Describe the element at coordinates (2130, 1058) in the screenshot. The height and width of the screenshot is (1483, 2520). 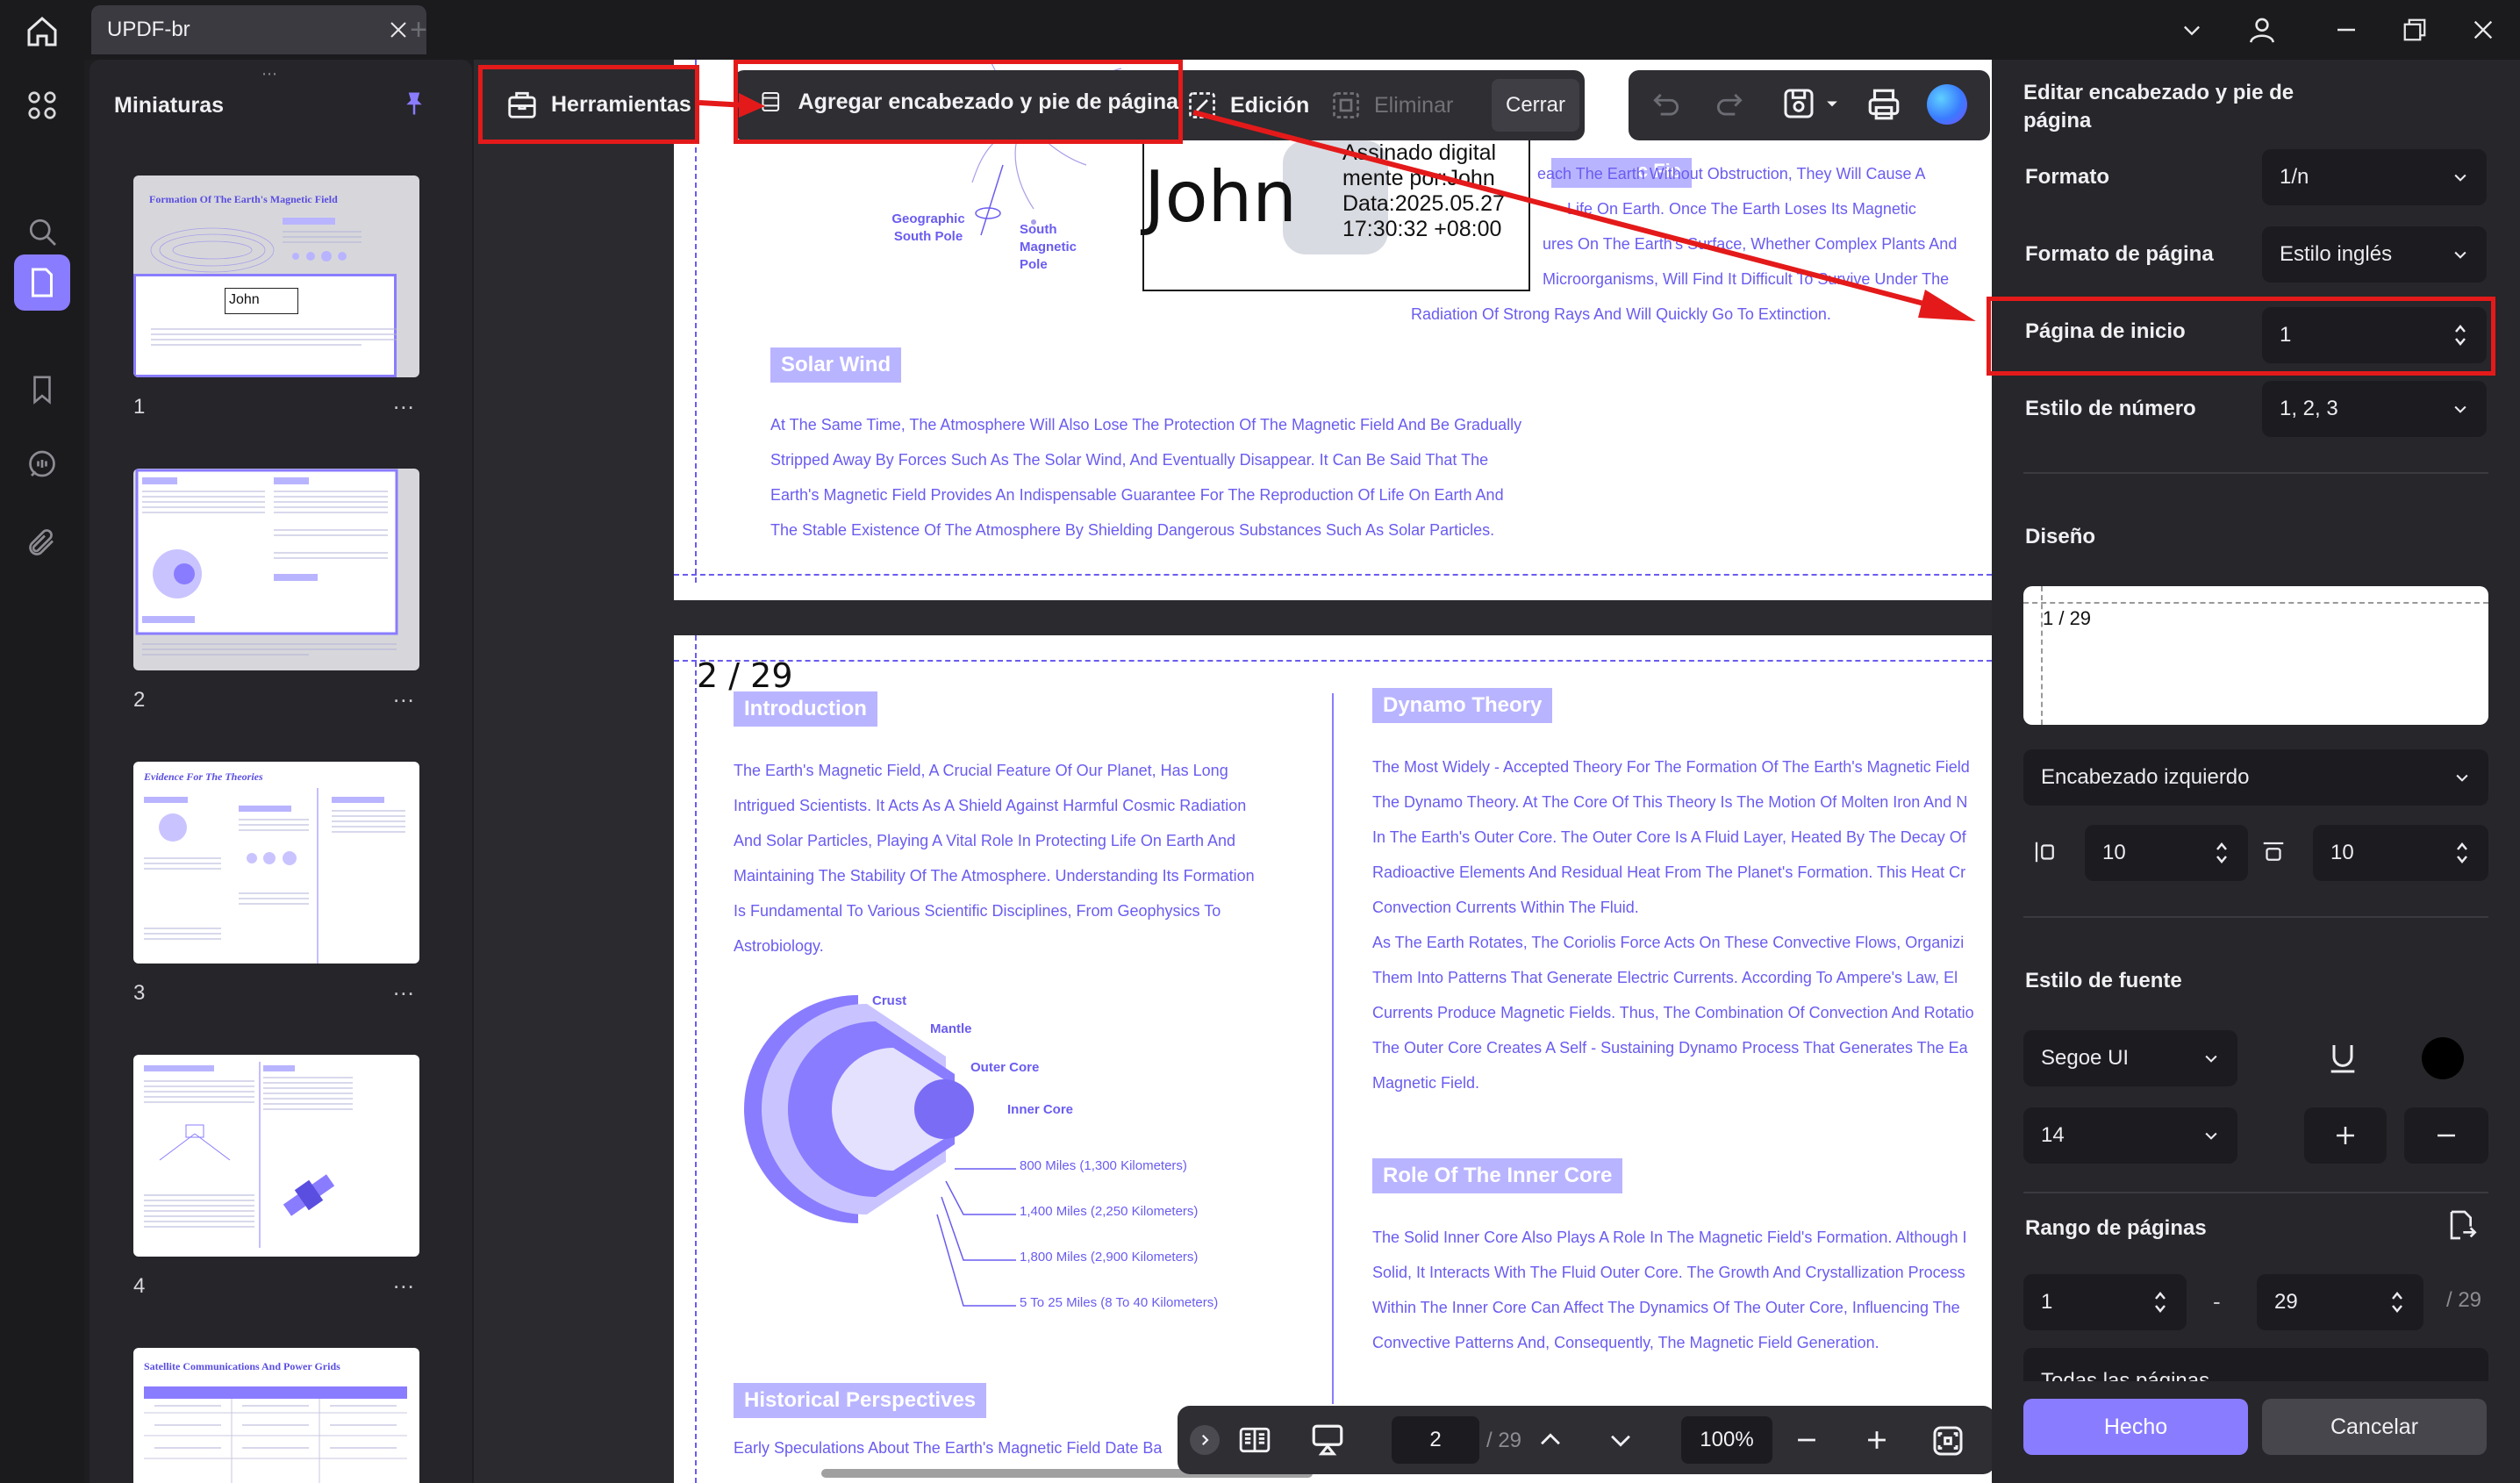
I see `font-family-dropdown: Segoe UI` at that location.